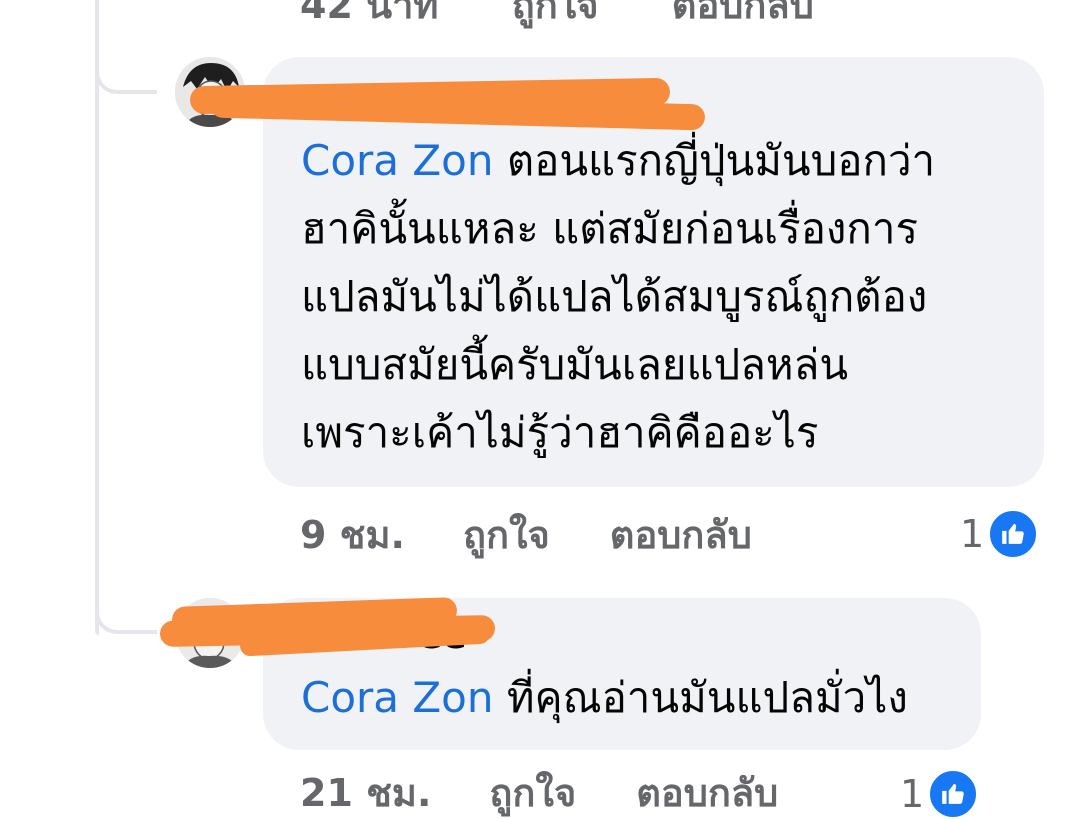 This screenshot has height=819, width=1080. Describe the element at coordinates (352, 535) in the screenshot. I see `comment-time: 9 ชม.` at that location.